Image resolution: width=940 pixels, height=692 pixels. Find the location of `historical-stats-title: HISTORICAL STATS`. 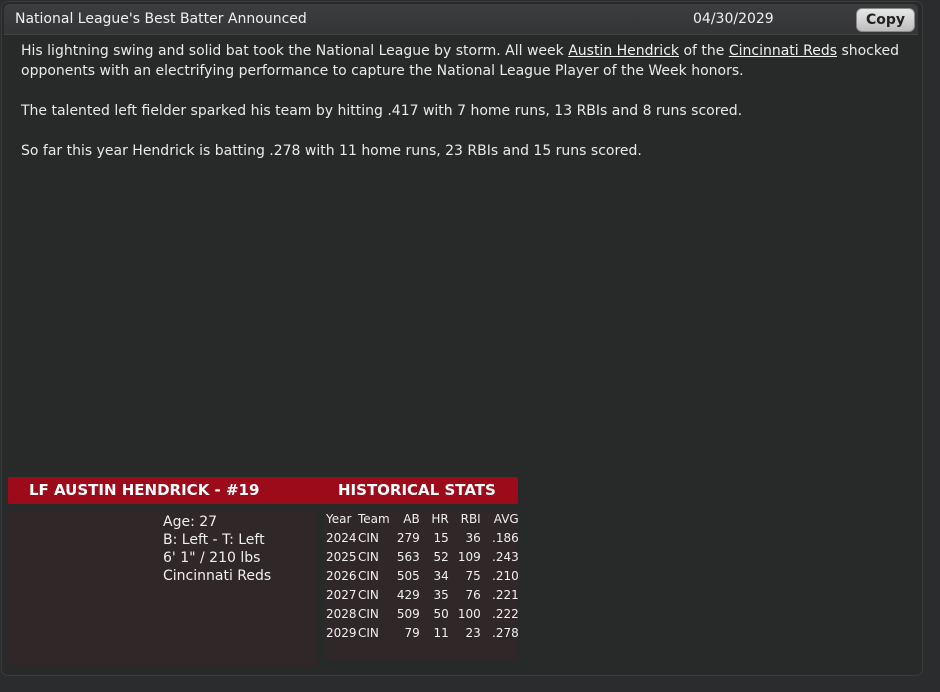

historical-stats-title: HISTORICAL STATS is located at coordinates (417, 490).